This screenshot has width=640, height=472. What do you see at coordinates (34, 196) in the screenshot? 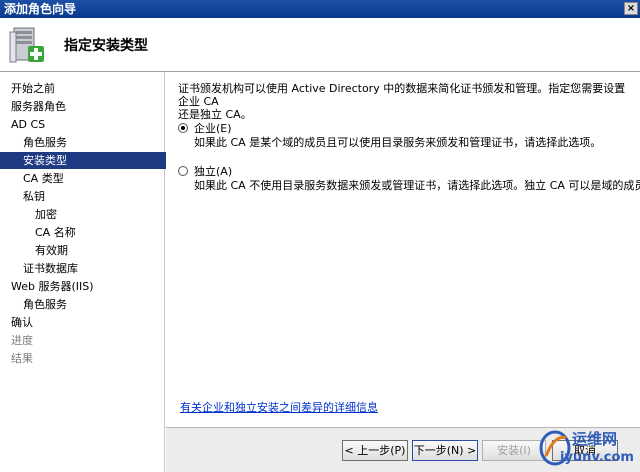
I see `sidebar-step: 私钥` at bounding box center [34, 196].